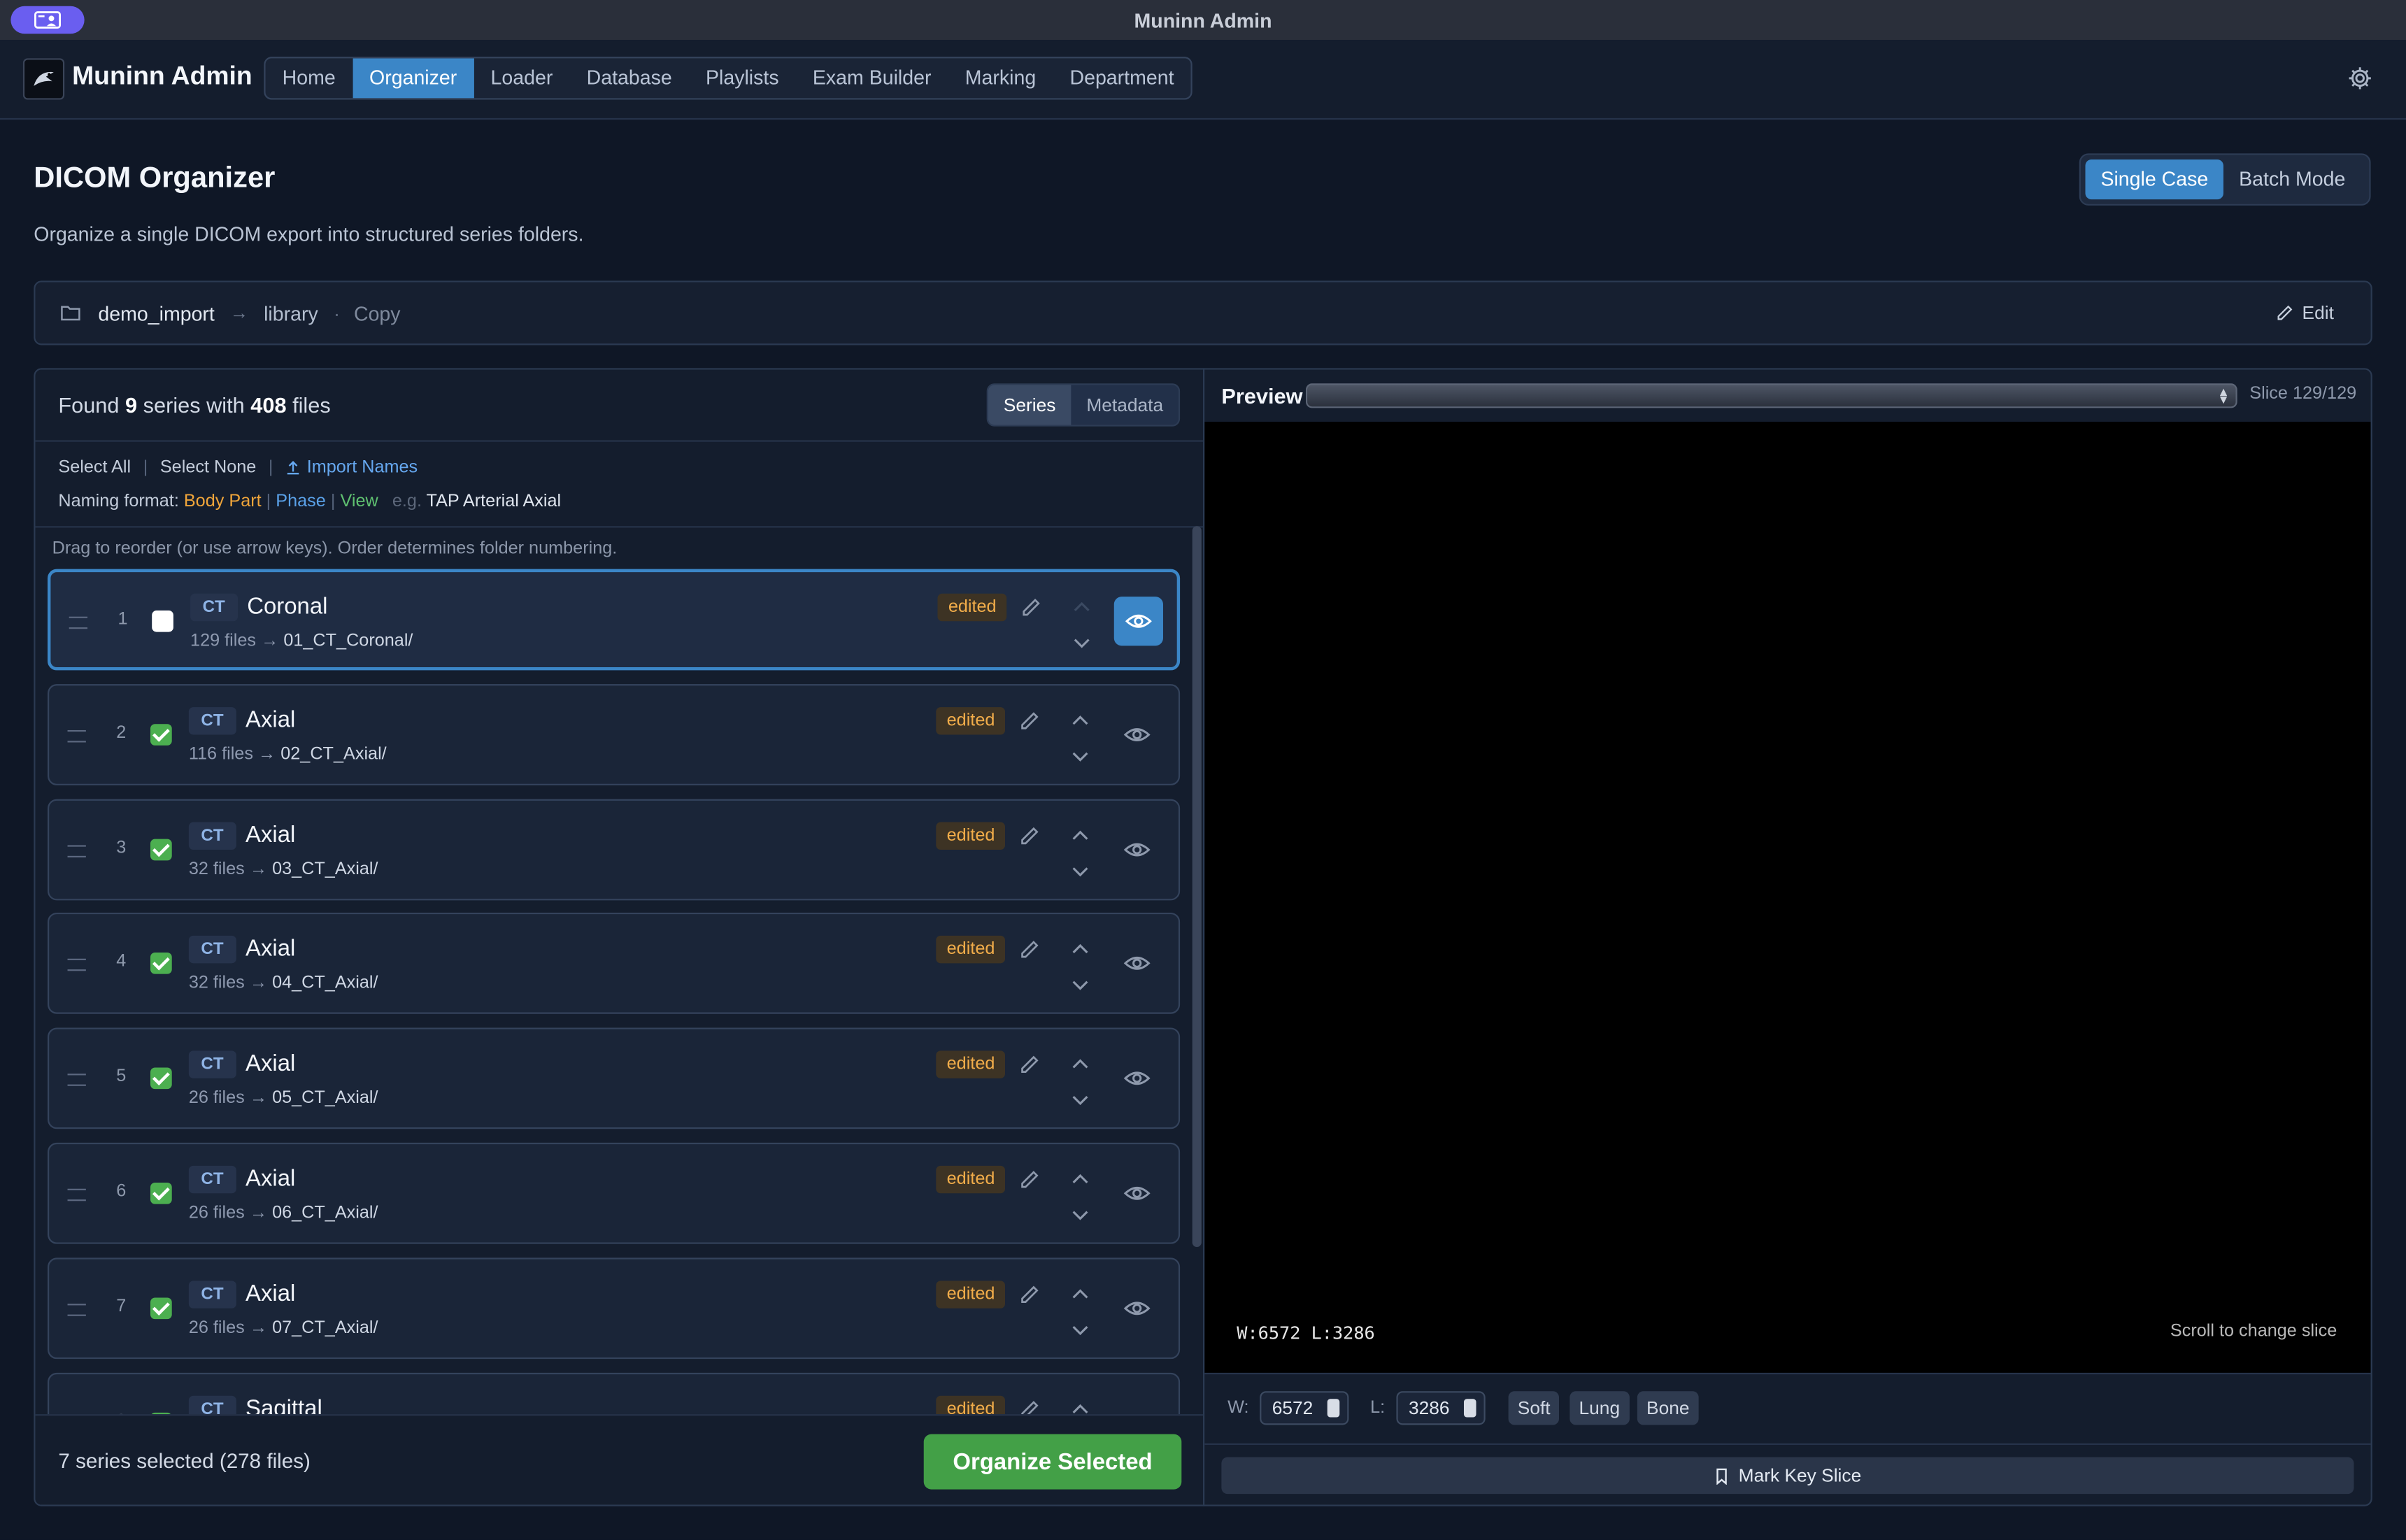 The height and width of the screenshot is (1540, 2406). What do you see at coordinates (1125, 405) in the screenshot?
I see `tab-metadata: Metadata` at bounding box center [1125, 405].